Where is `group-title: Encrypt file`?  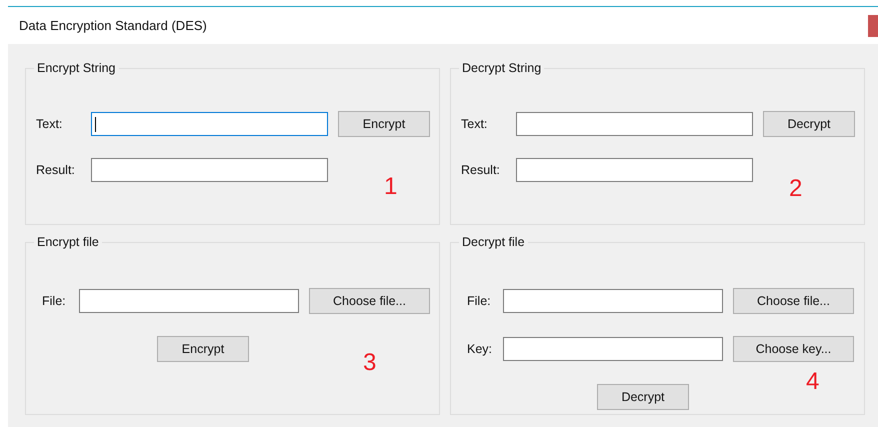 group-title: Encrypt file is located at coordinates (68, 242).